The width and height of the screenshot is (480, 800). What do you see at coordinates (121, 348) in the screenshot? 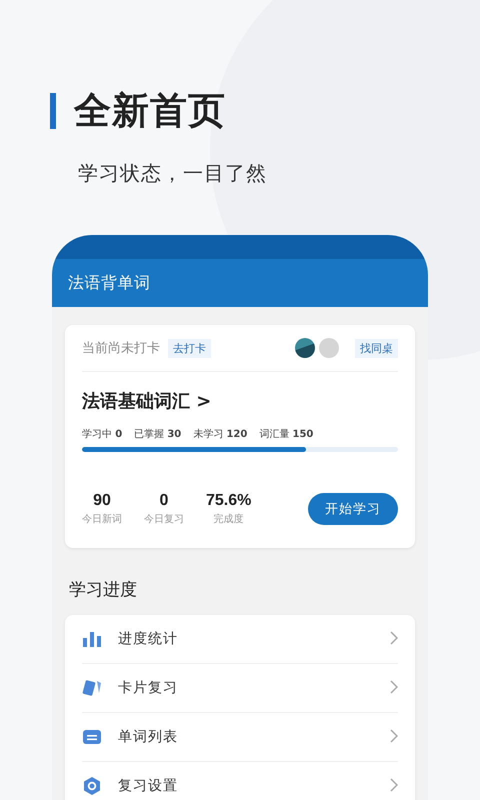
I see `checkin-status: 当前尚未打卡` at bounding box center [121, 348].